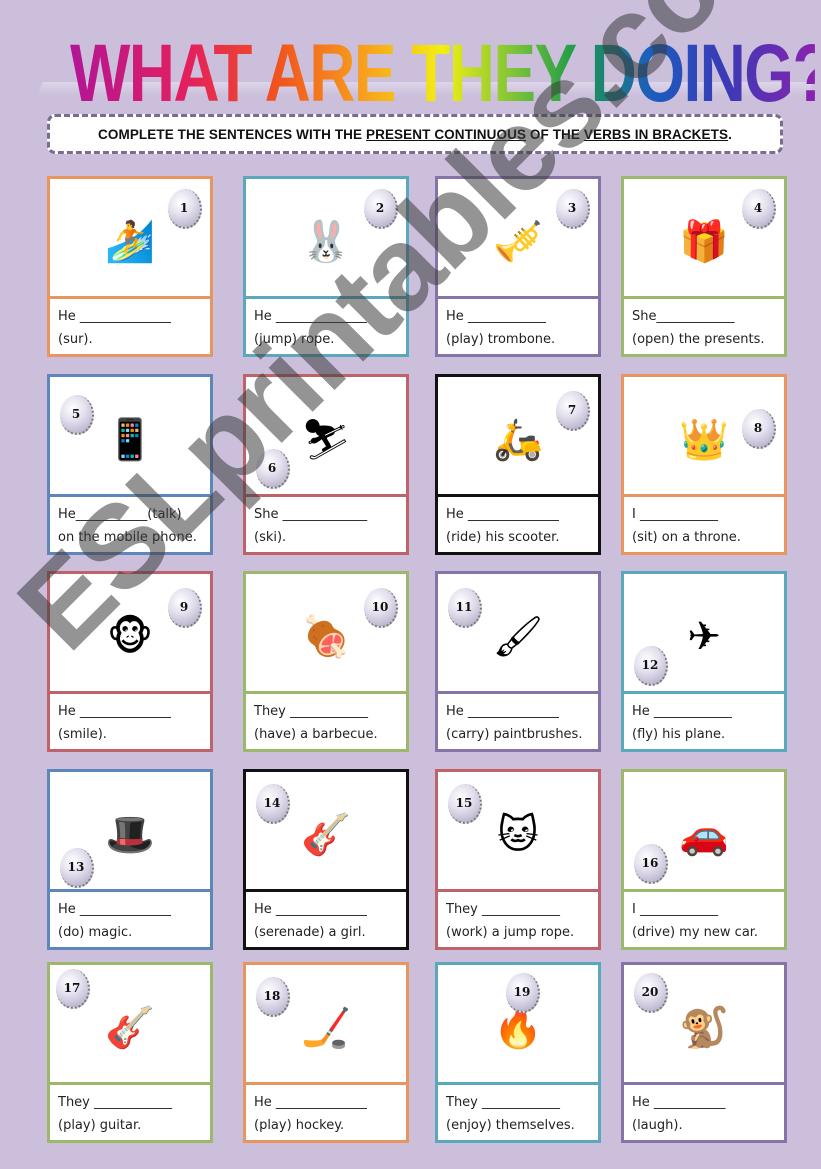  I want to click on sentence-blank-line: She _____________, so click(327, 514).